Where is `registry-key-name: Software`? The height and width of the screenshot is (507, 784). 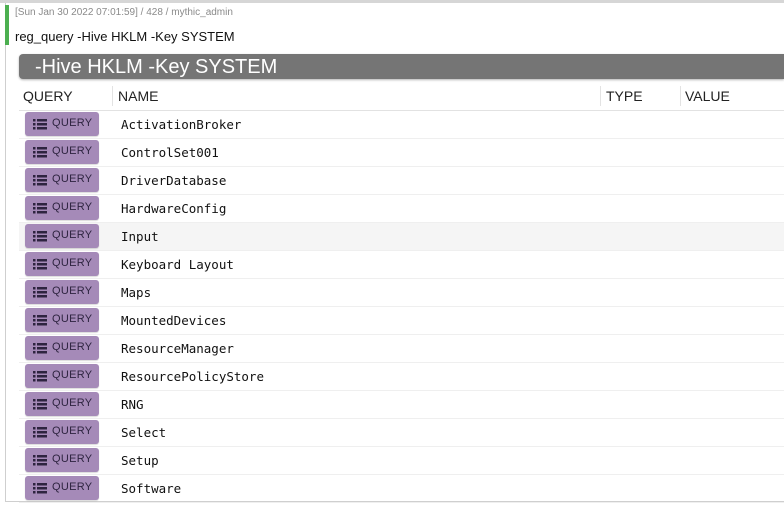
registry-key-name: Software is located at coordinates (151, 488).